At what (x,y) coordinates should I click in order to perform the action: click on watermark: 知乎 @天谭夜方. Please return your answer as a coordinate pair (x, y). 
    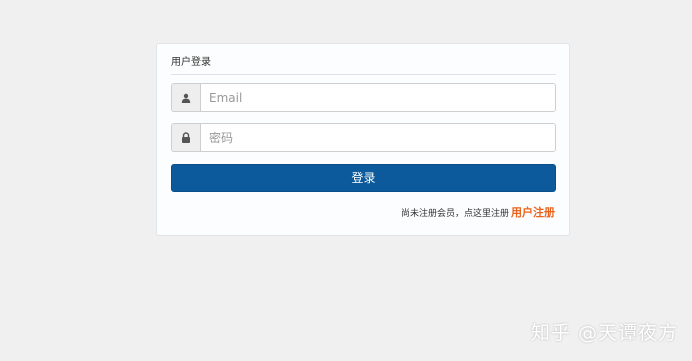
    Looking at the image, I should click on (604, 333).